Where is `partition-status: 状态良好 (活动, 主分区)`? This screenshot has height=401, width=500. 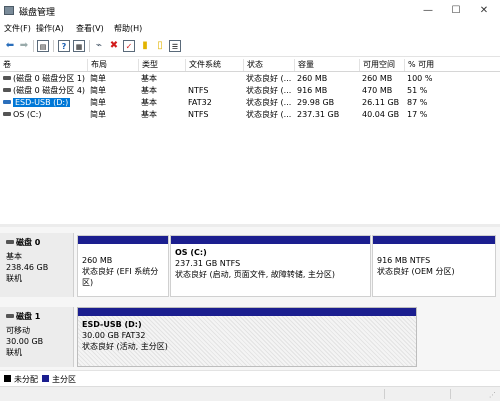 partition-status: 状态良好 (活动, 主分区) is located at coordinates (125, 346).